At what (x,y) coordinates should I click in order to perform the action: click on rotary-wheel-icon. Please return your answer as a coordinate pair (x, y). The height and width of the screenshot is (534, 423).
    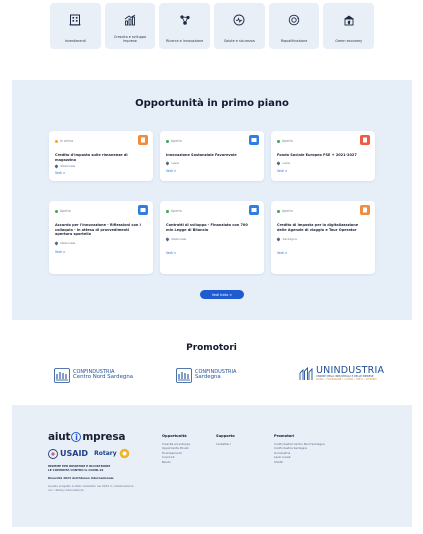
    Looking at the image, I should click on (124, 453).